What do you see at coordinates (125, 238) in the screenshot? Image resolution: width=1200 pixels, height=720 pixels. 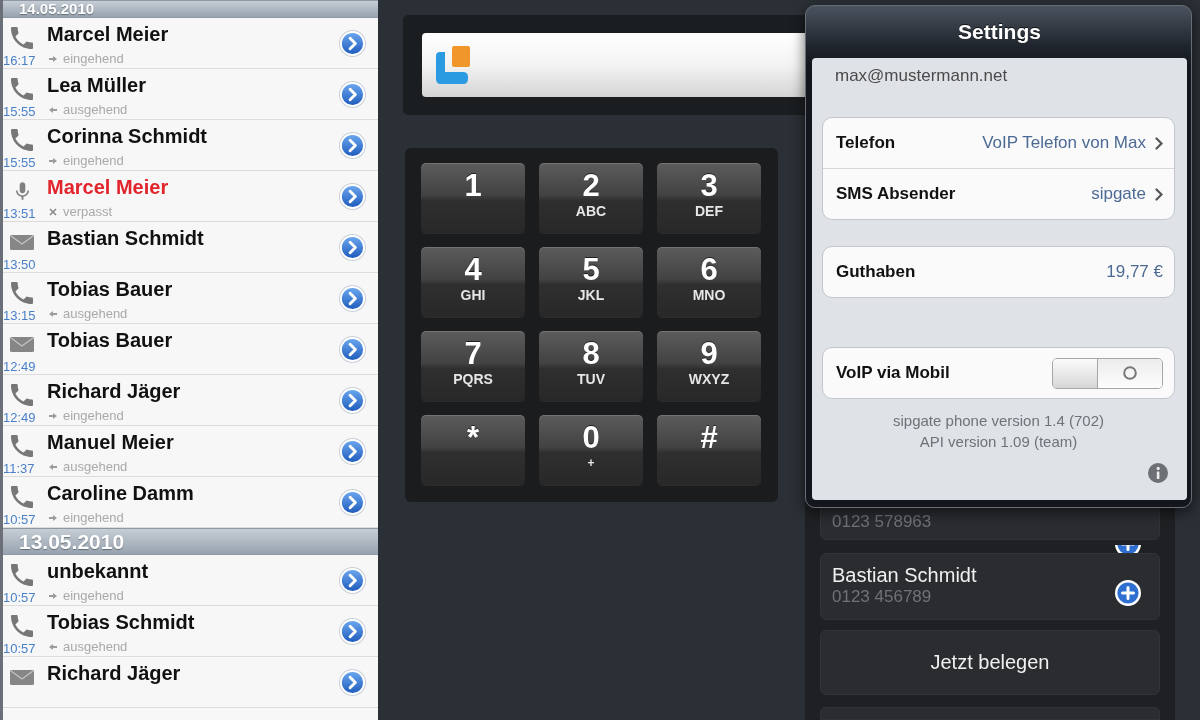 I see `caller-name: Bastian Schmidt` at bounding box center [125, 238].